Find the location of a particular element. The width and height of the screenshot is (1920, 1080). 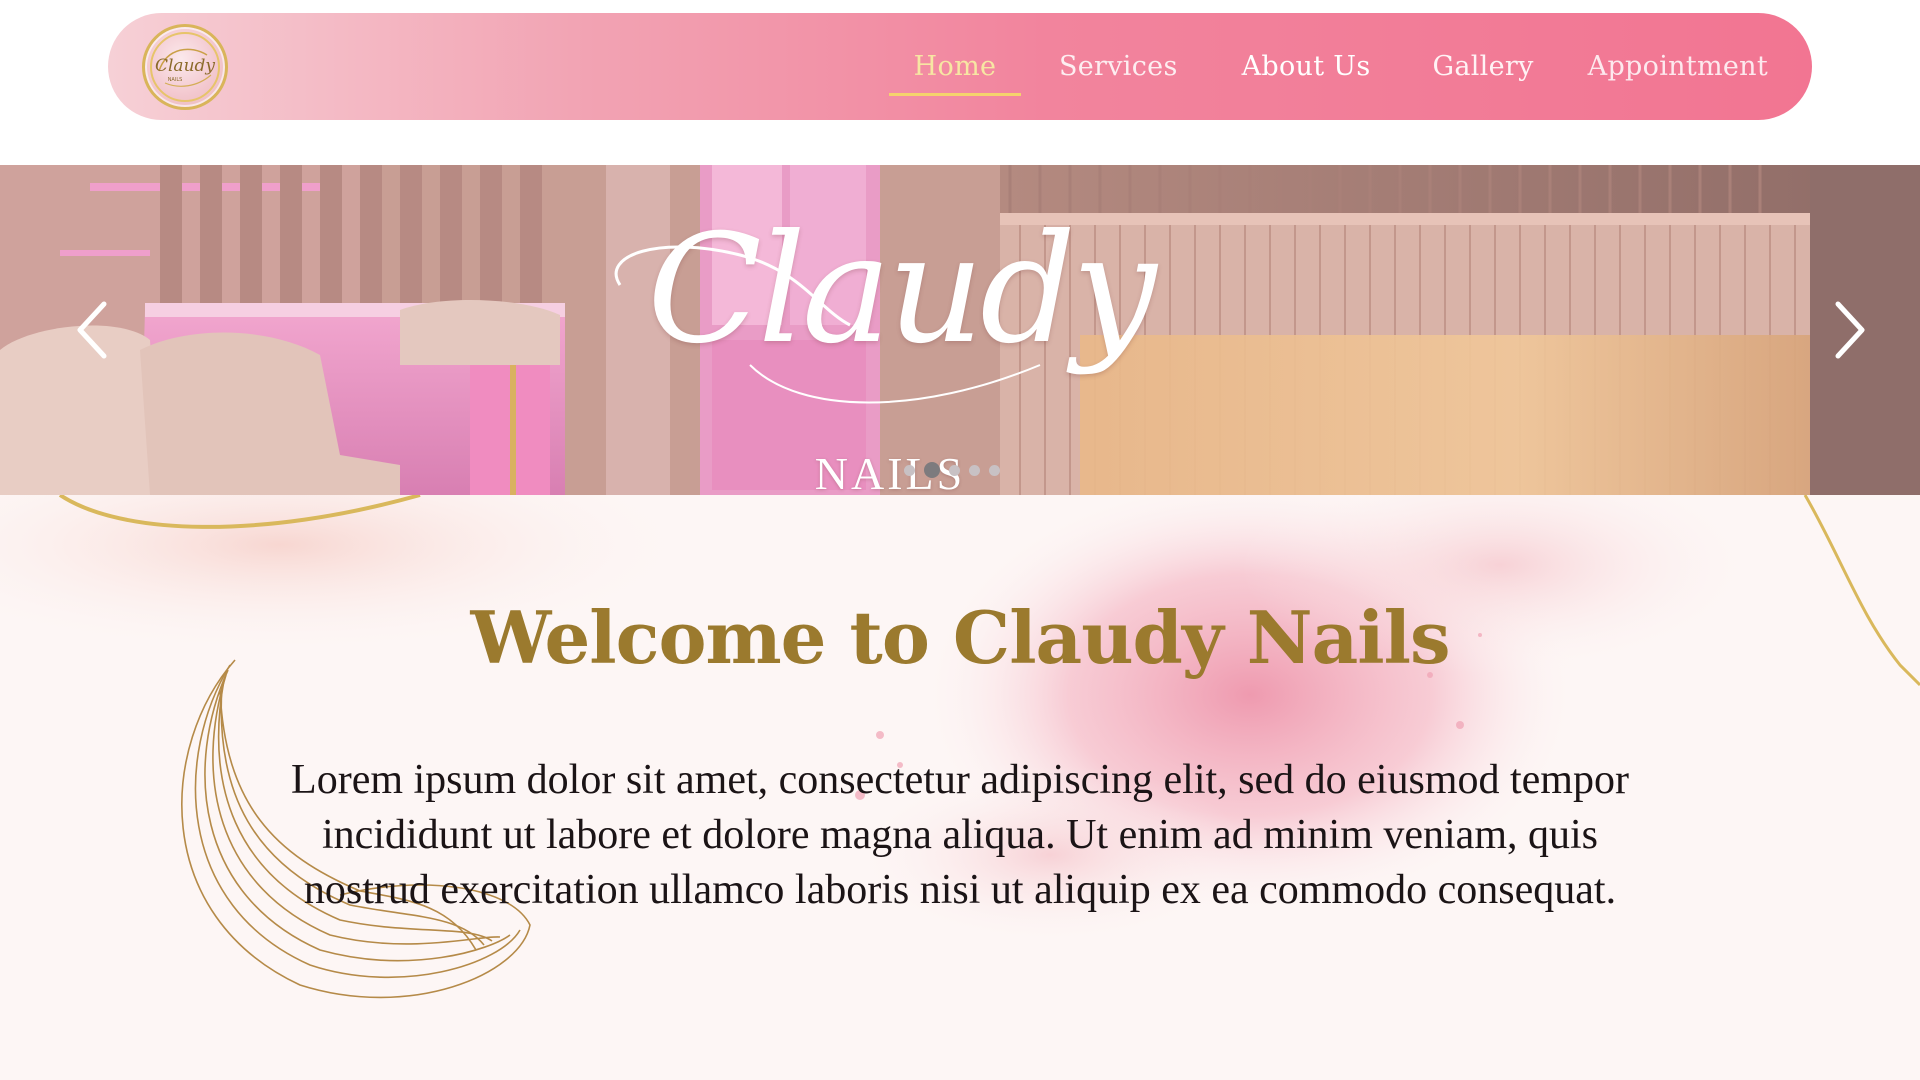

brand-logo: Claudy NAILS is located at coordinates (185, 67).